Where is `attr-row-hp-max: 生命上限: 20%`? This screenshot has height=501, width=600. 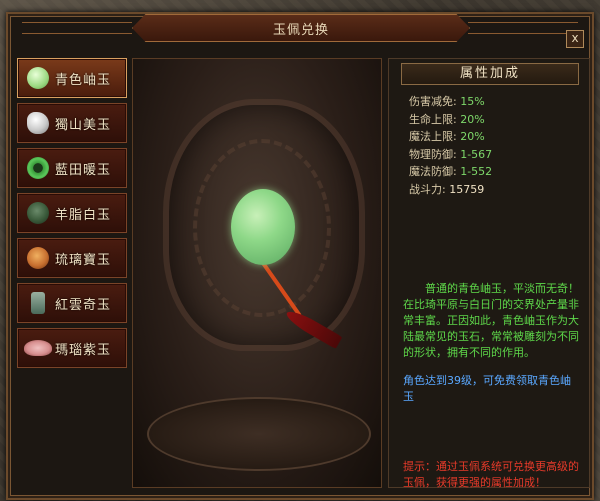
attr-row-hp-max: 生命上限: 20% is located at coordinates (450, 120).